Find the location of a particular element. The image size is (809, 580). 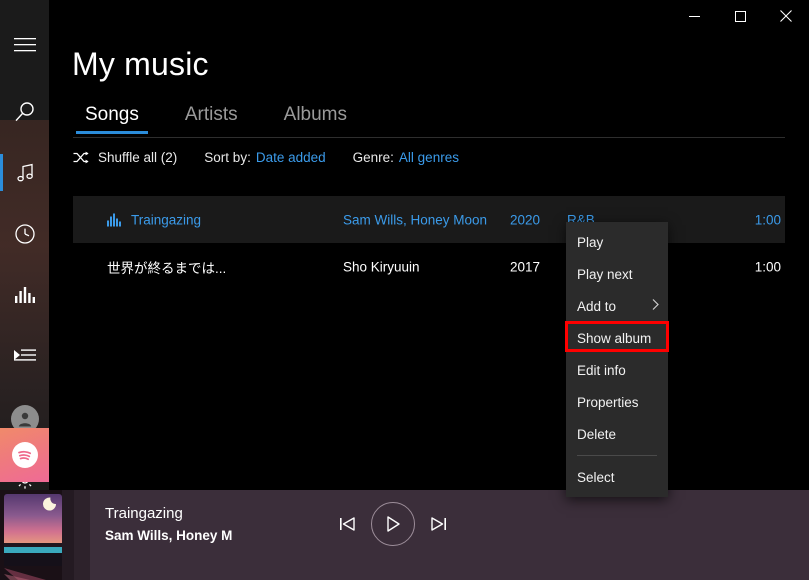

tab-songs: Songs is located at coordinates (112, 119).